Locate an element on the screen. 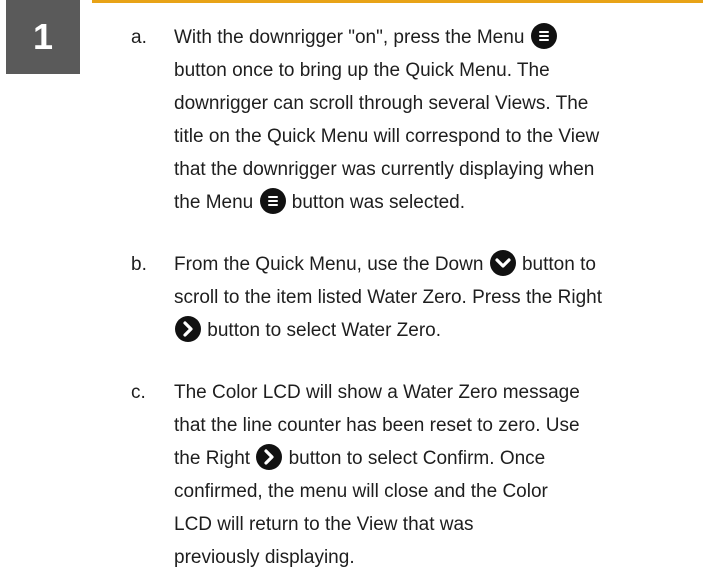 The width and height of the screenshot is (703, 583). step-number-badge: 1 is located at coordinates (43, 37).